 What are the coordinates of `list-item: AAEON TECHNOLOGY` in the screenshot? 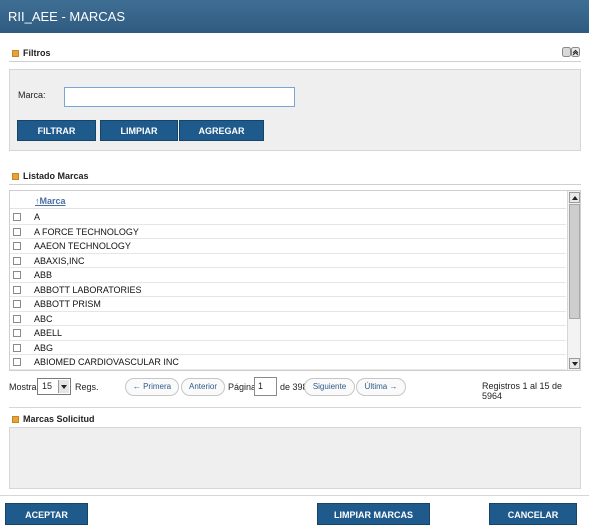 It's located at (288, 246).